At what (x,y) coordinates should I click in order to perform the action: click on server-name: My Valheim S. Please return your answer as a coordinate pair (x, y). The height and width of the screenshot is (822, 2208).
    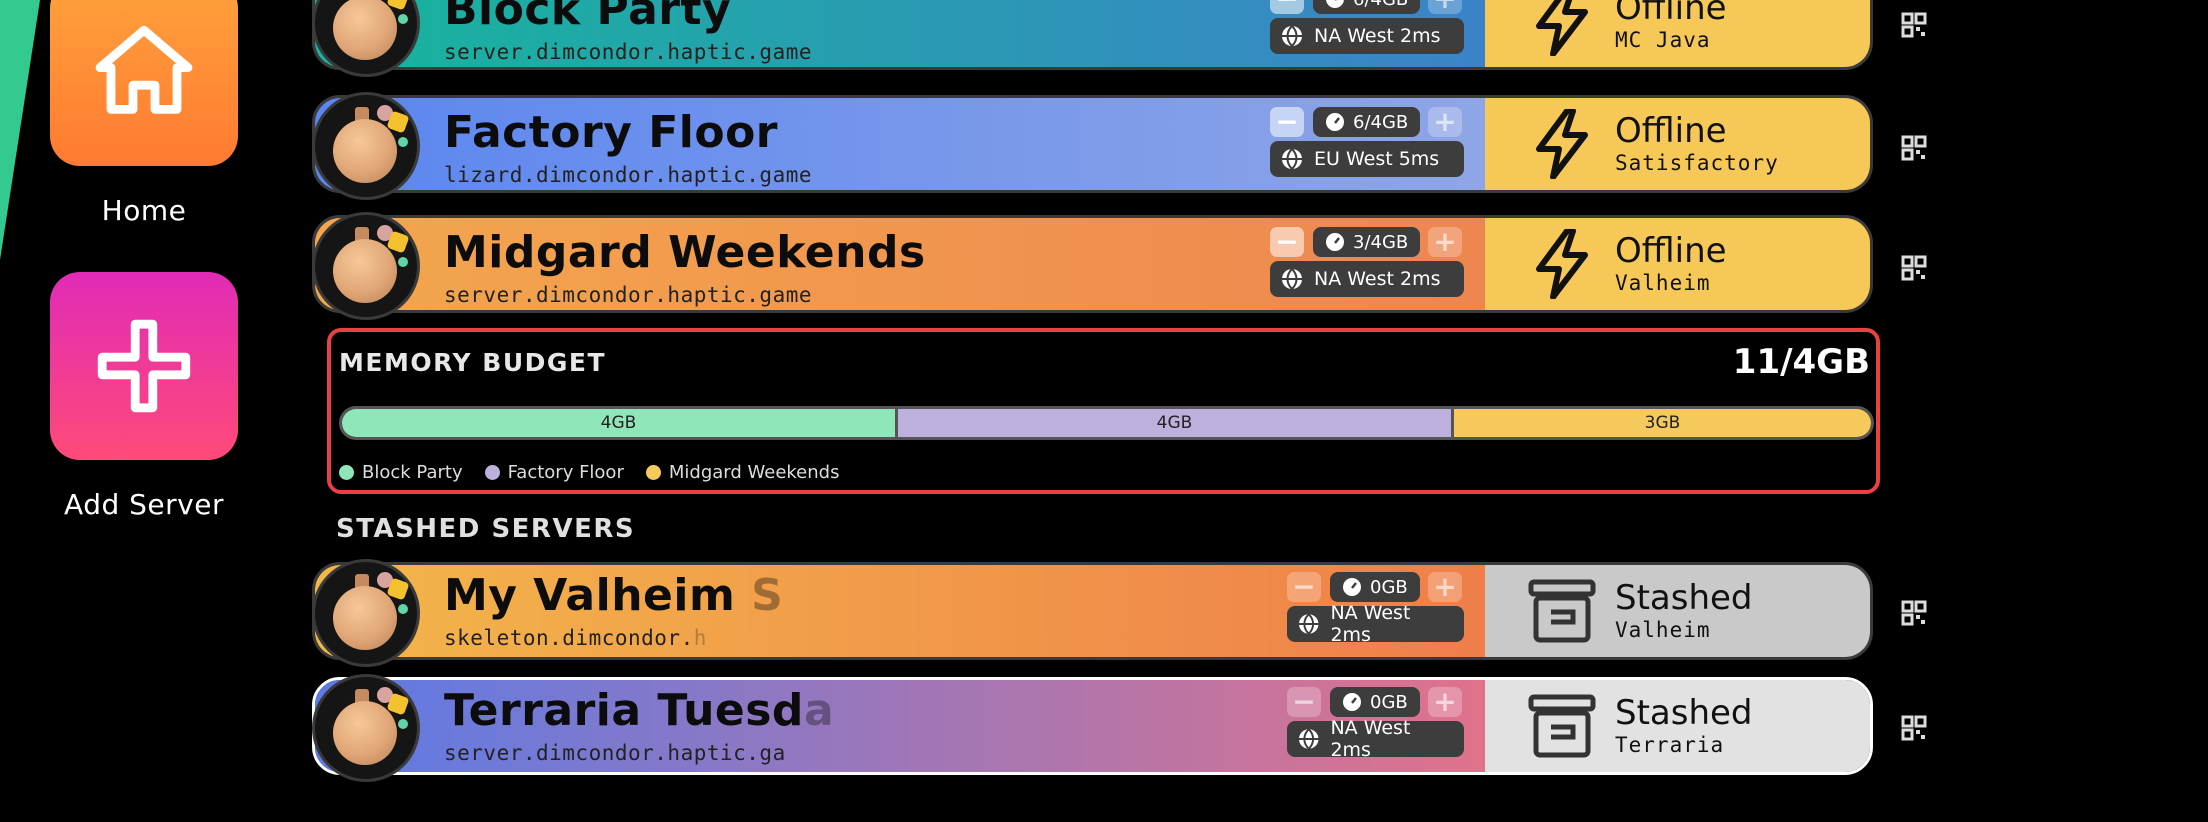
    Looking at the image, I should click on (614, 595).